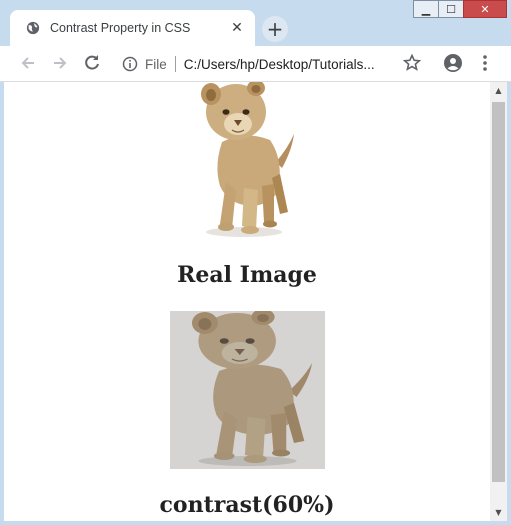 This screenshot has width=511, height=525. I want to click on real-image-caption: Real Image, so click(247, 275).